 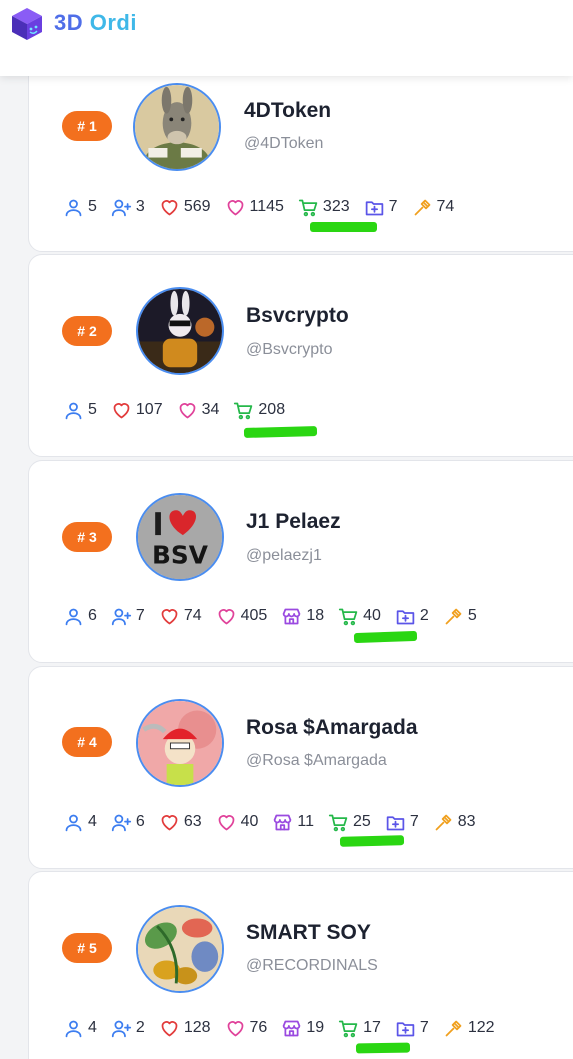 I want to click on stat-value: 40, so click(x=249, y=821).